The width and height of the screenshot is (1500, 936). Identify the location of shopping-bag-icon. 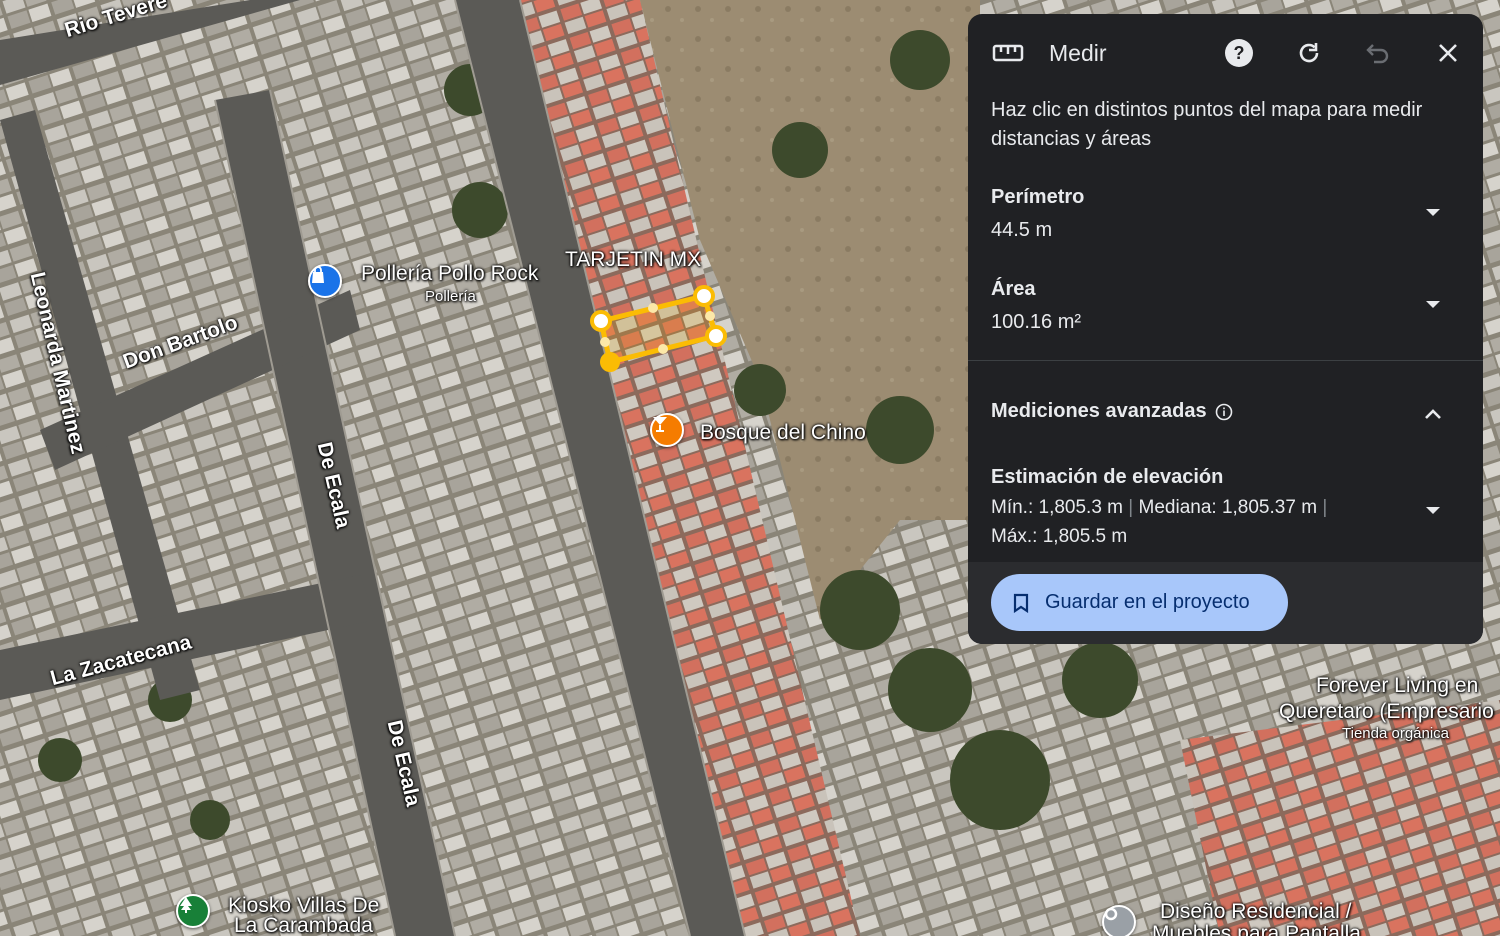
(325, 281).